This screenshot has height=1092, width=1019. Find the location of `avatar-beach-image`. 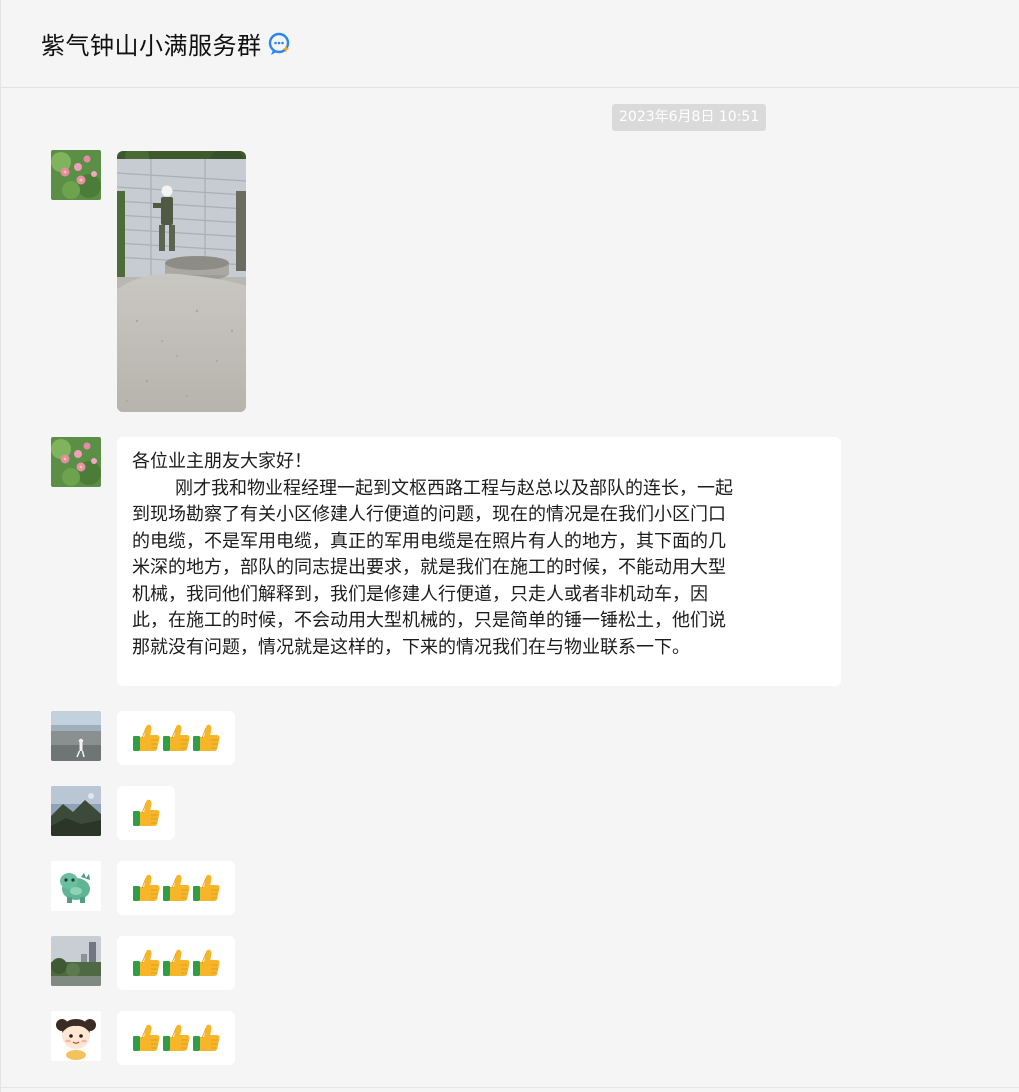

avatar-beach-image is located at coordinates (76, 736).